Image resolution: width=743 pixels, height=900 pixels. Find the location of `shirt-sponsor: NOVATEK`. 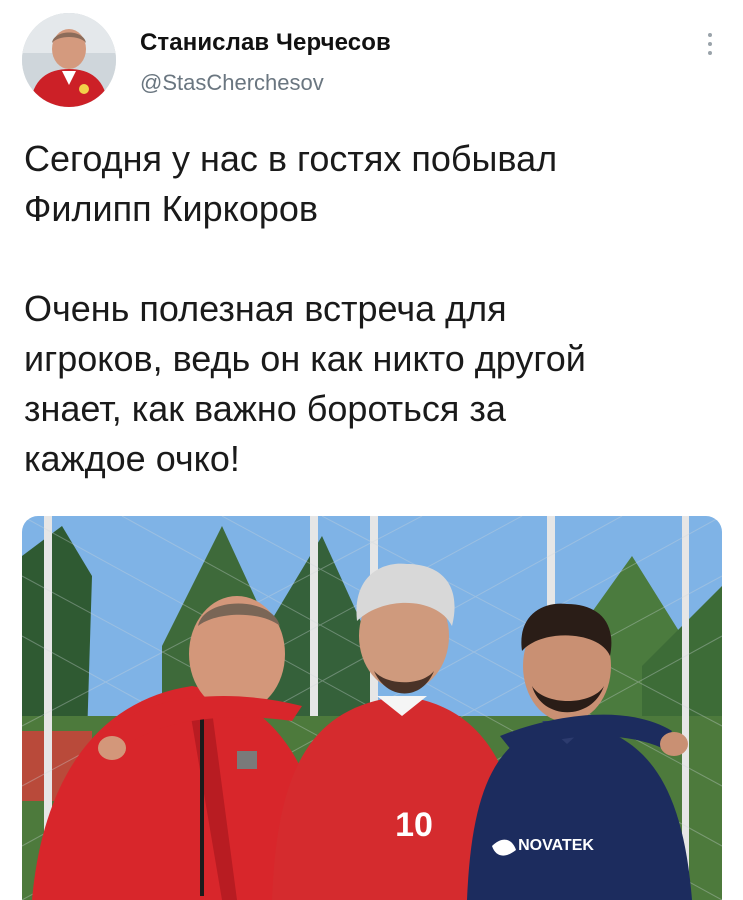

shirt-sponsor: NOVATEK is located at coordinates (556, 845).